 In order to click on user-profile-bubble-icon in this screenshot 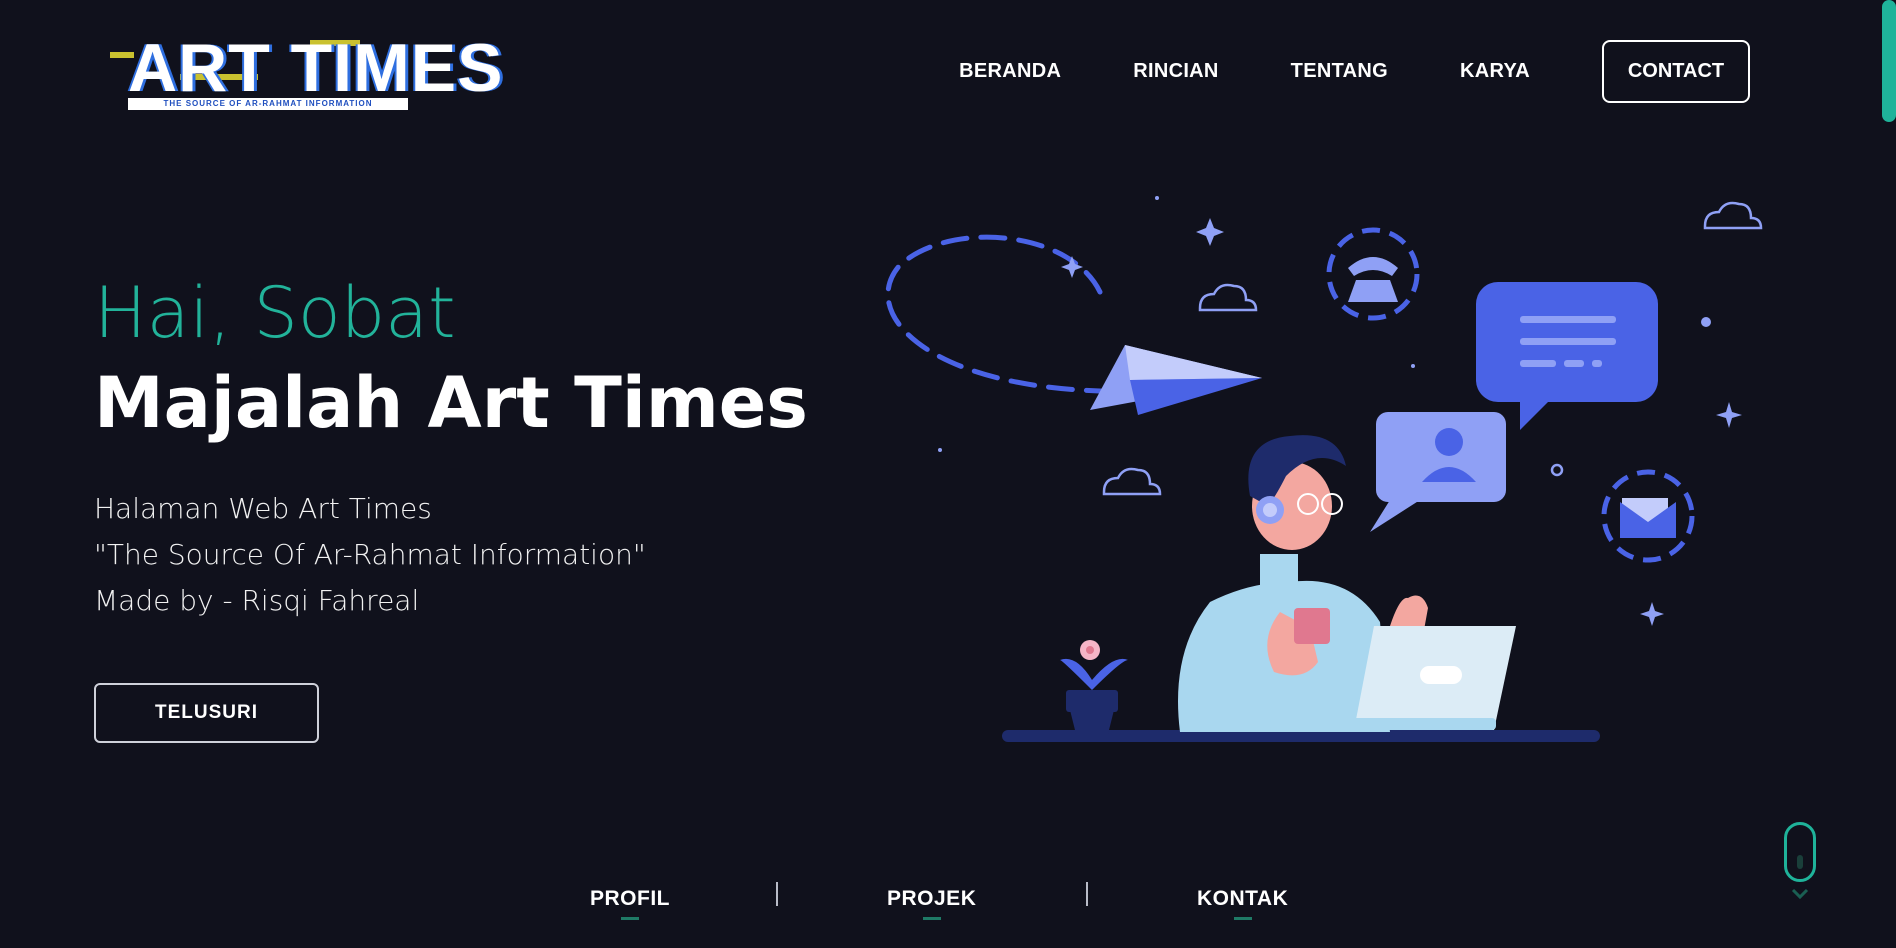, I will do `click(1438, 472)`.